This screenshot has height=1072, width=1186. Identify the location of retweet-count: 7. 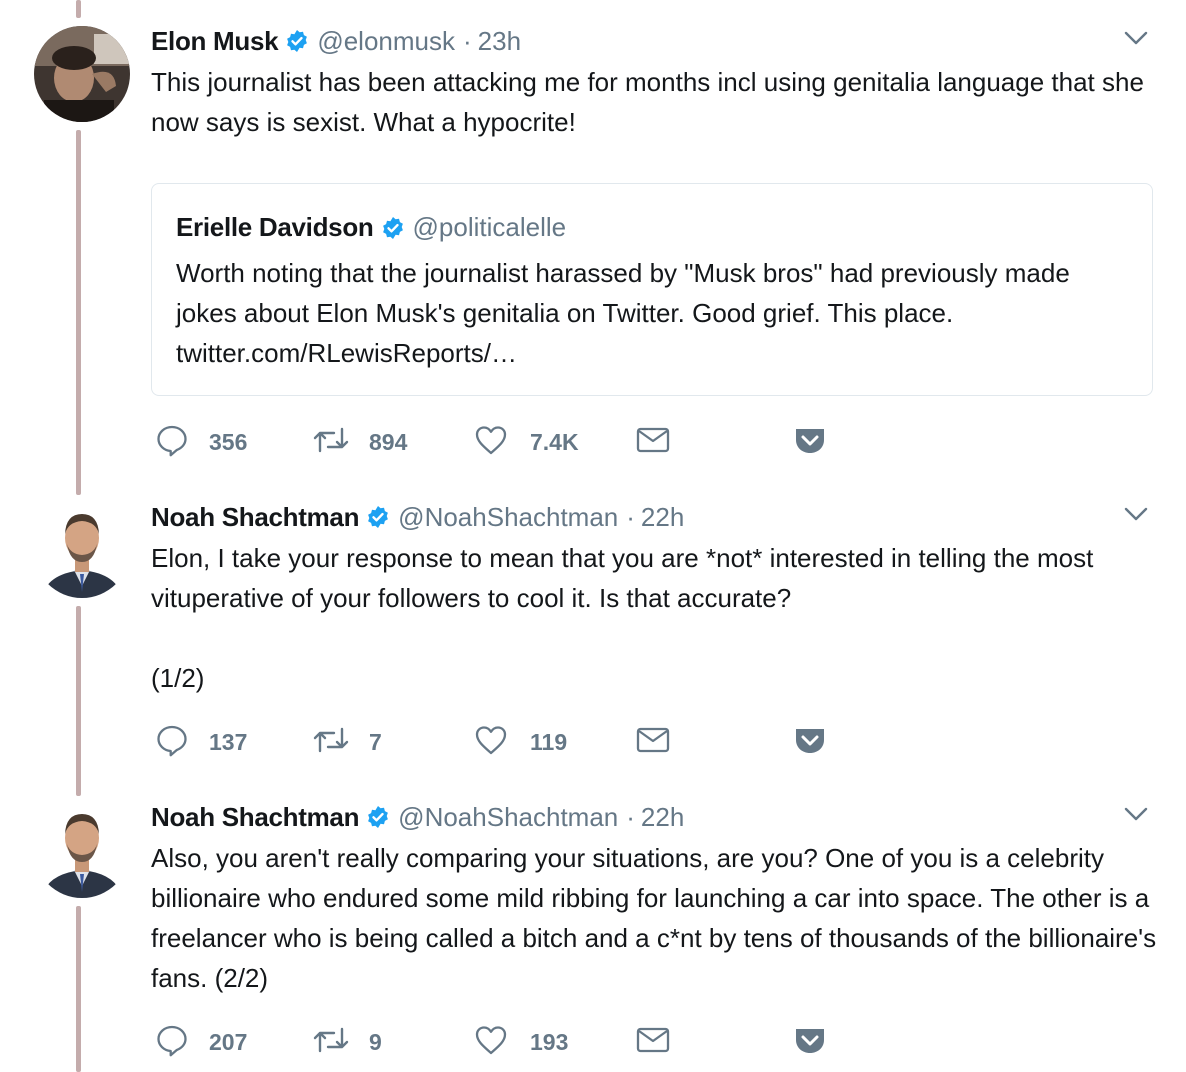
(375, 741).